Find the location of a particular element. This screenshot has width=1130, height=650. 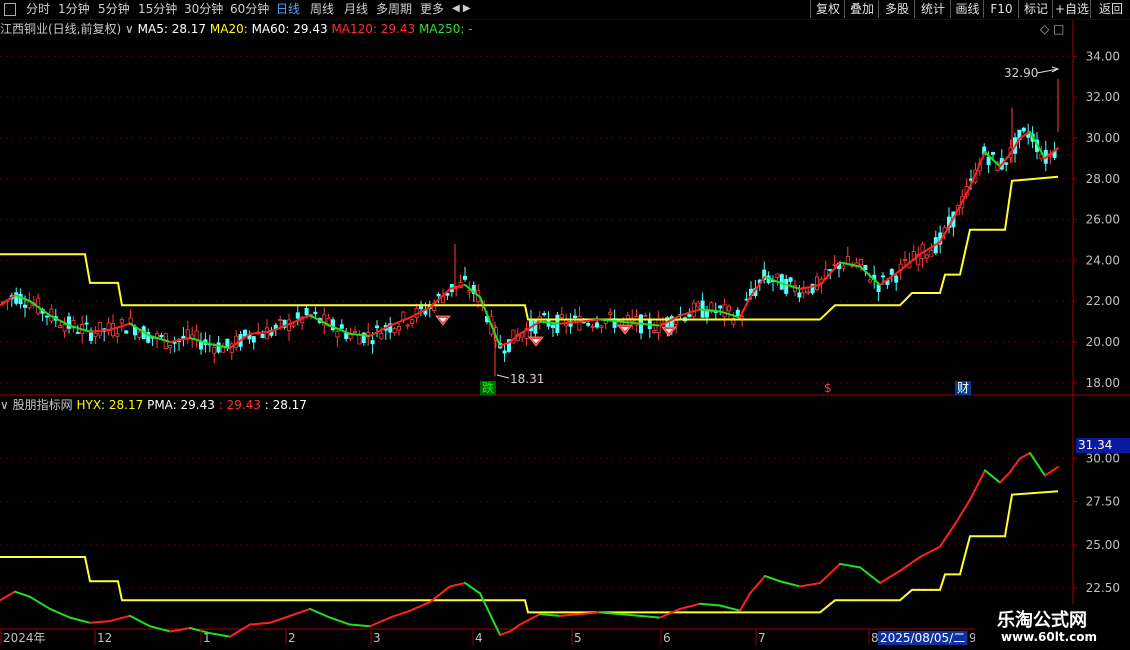

marker-fall: 跌 is located at coordinates (488, 388).